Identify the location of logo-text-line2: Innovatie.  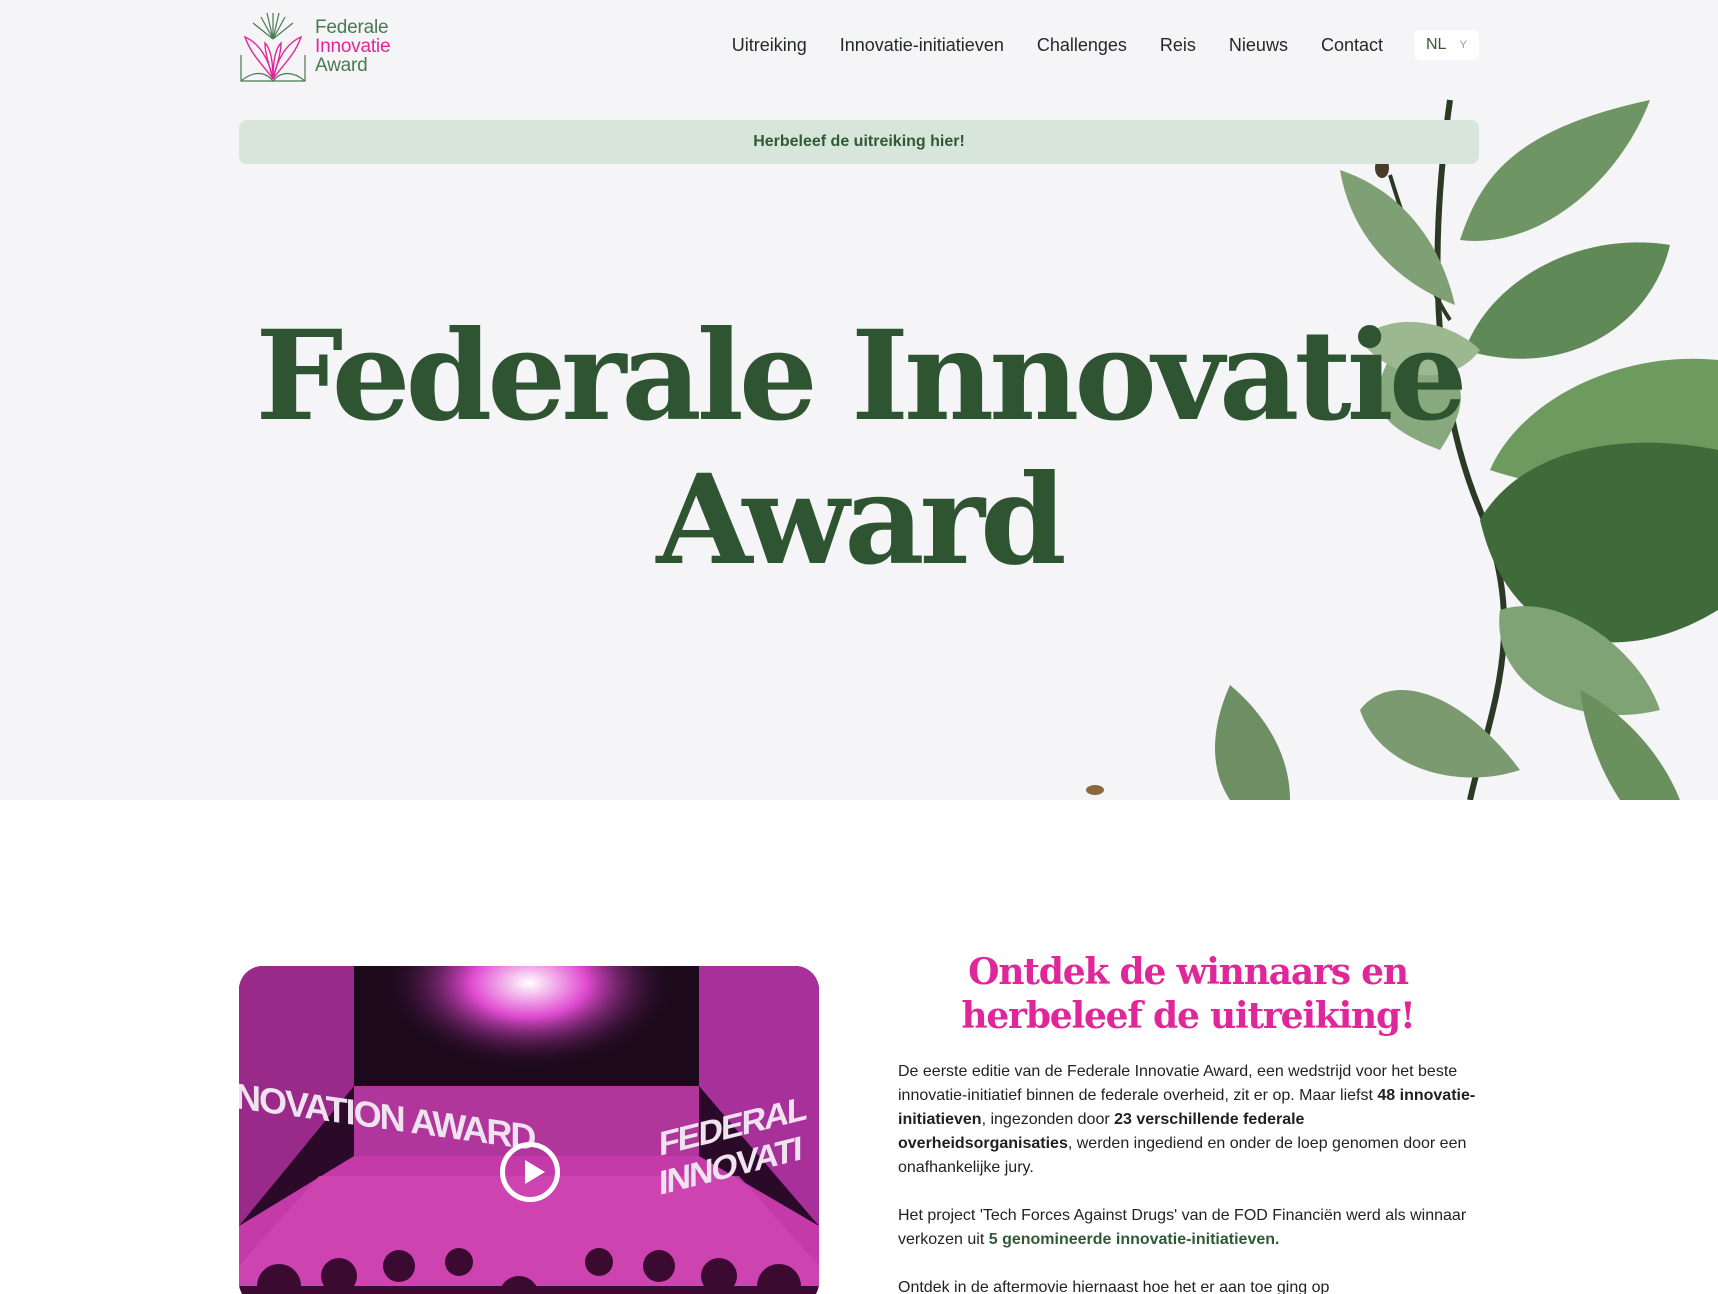
(353, 46).